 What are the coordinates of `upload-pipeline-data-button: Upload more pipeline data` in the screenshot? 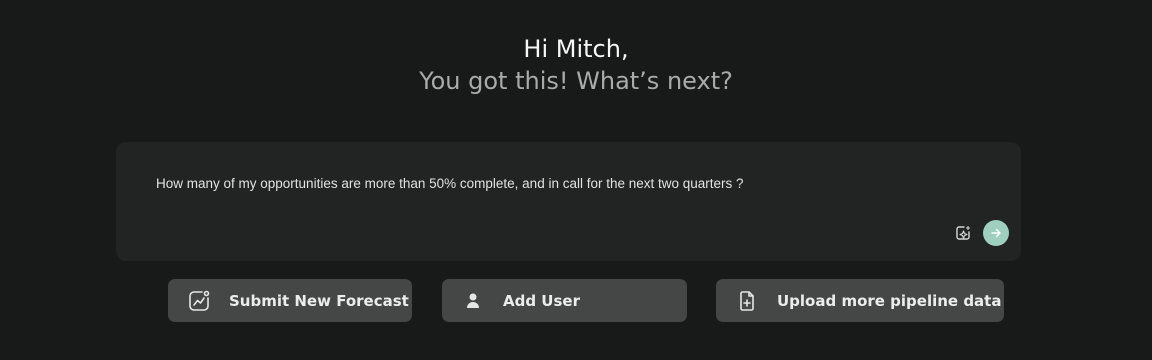 It's located at (860, 300).